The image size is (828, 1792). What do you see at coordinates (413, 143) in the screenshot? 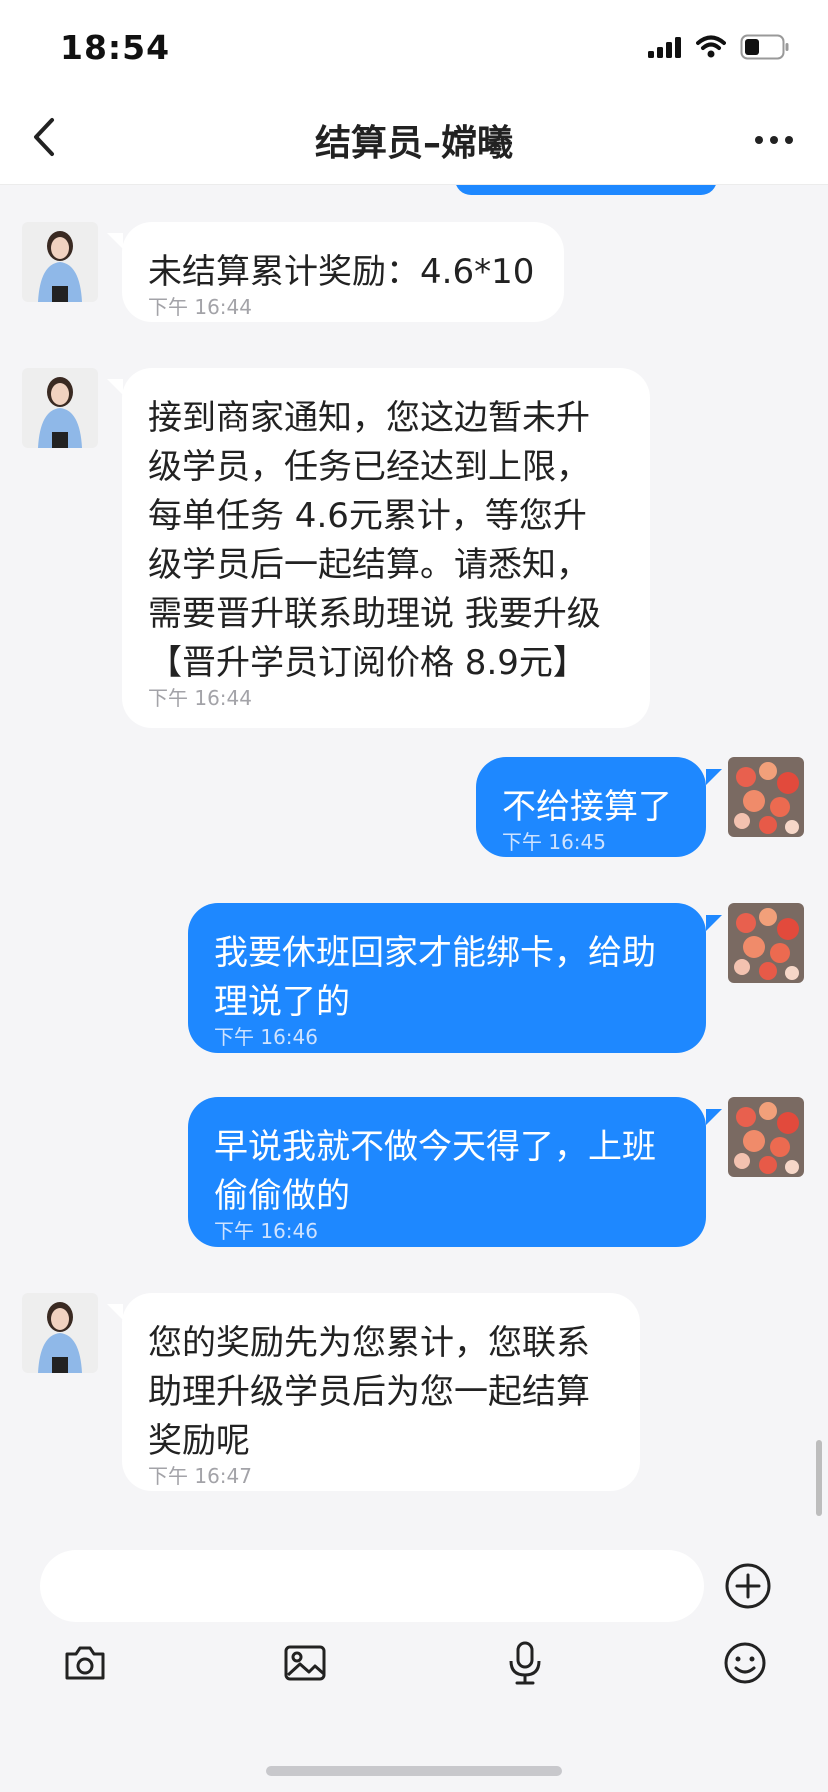
I see `chat-title: 结算员–嫦曦` at bounding box center [413, 143].